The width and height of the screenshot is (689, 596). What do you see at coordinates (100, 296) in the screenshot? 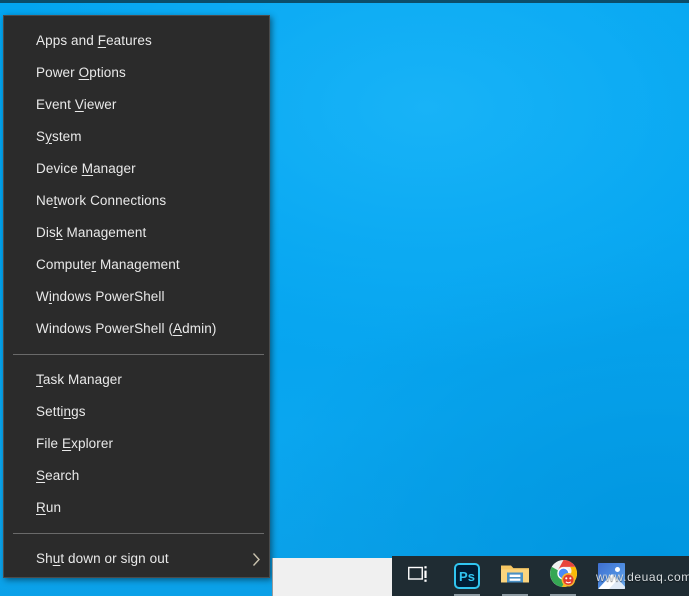
I see `menu-item-label: Windows PowerShell` at bounding box center [100, 296].